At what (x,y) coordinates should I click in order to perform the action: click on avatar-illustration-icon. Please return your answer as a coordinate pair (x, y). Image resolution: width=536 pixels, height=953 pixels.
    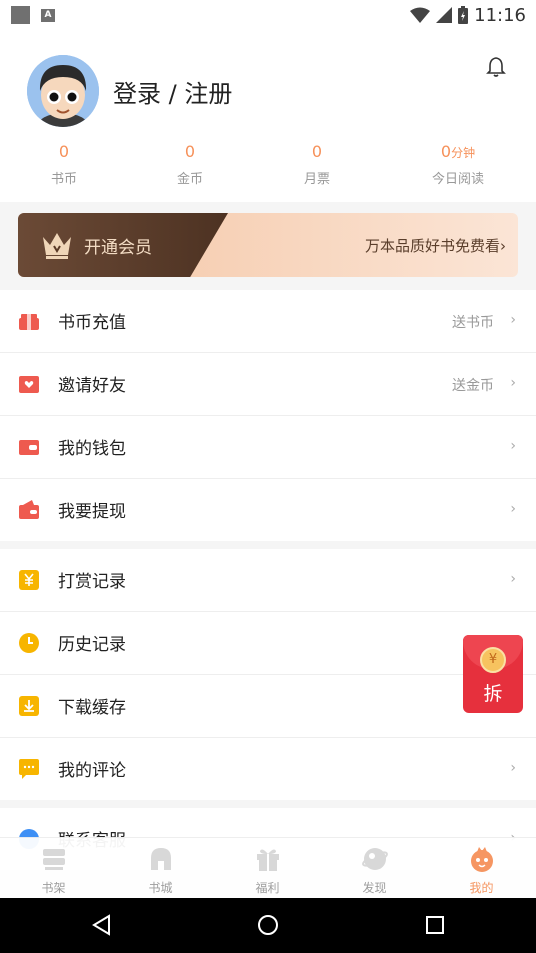
    Looking at the image, I should click on (63, 91).